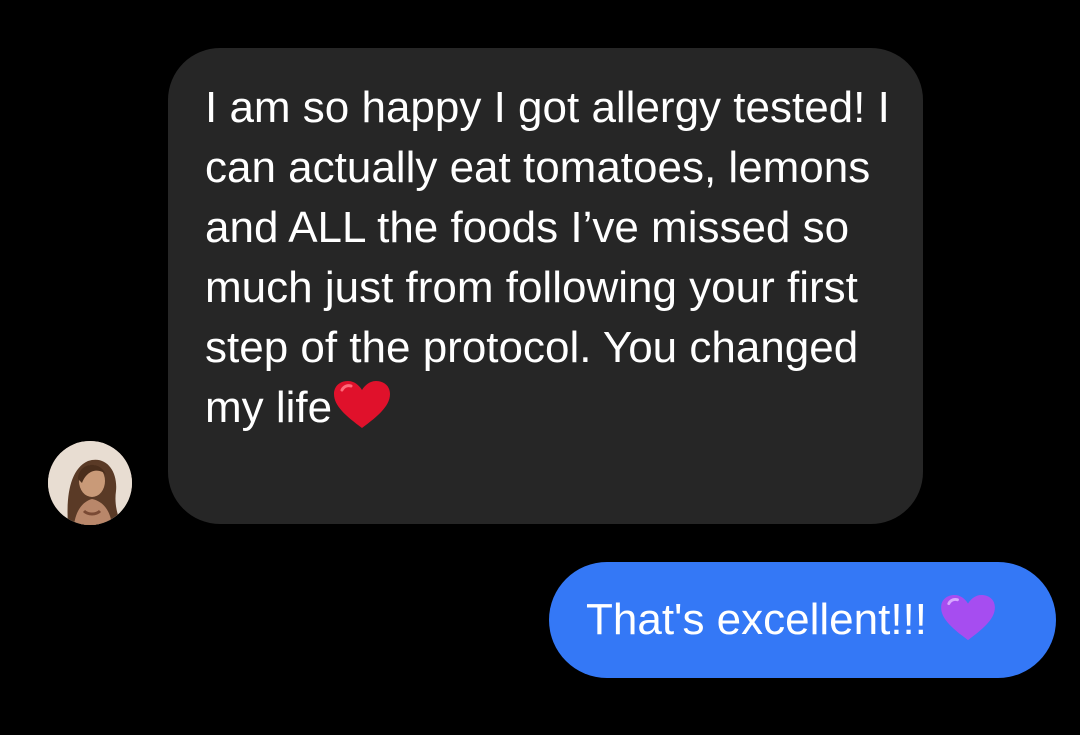 The width and height of the screenshot is (1080, 735). What do you see at coordinates (968, 620) in the screenshot?
I see `purple-heart-icon` at bounding box center [968, 620].